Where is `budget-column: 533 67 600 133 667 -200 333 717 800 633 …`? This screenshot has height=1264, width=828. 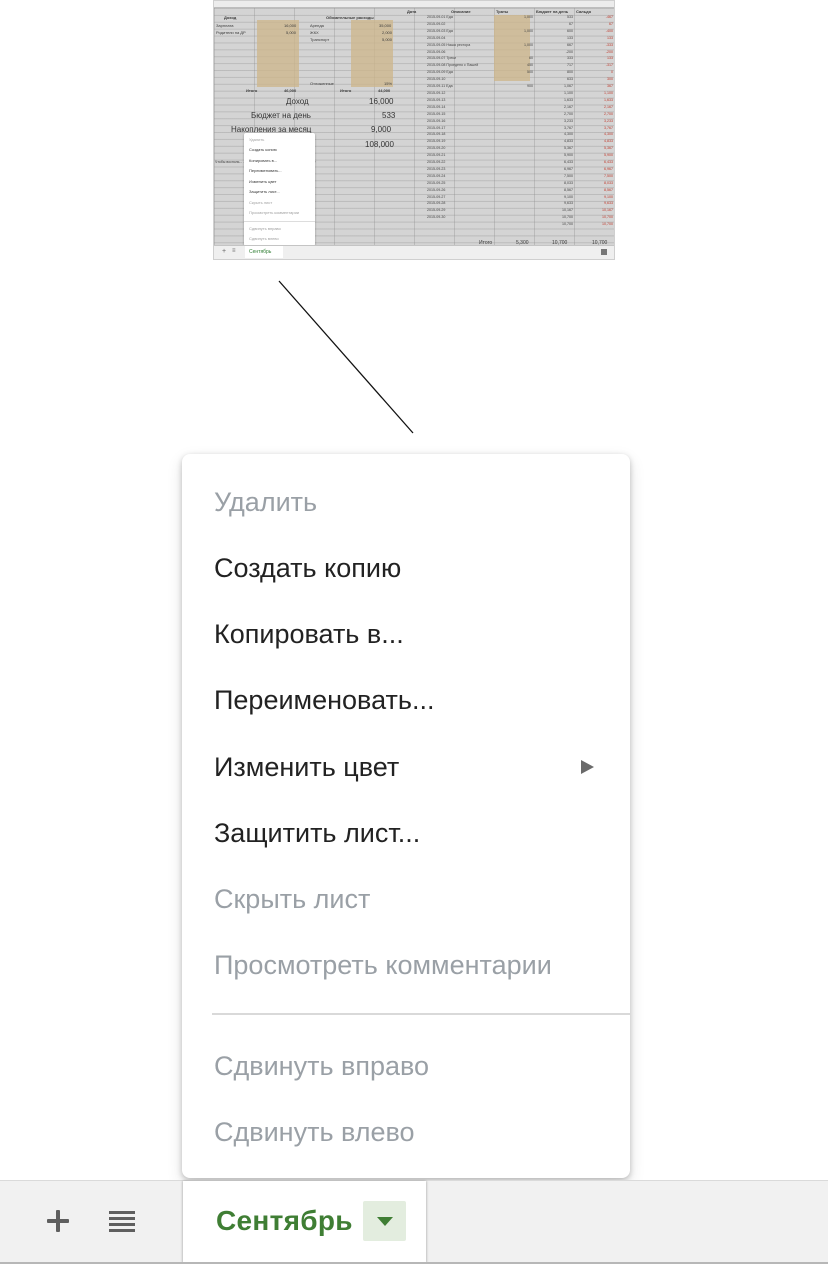 budget-column: 533 67 600 133 667 -200 333 717 800 633 … is located at coordinates (567, 121).